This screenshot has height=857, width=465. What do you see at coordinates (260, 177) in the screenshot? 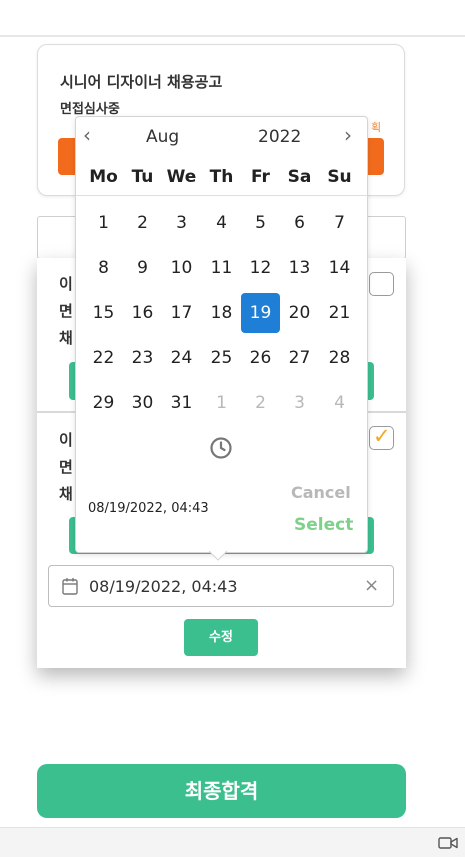
I see `weekday-label: Fr` at bounding box center [260, 177].